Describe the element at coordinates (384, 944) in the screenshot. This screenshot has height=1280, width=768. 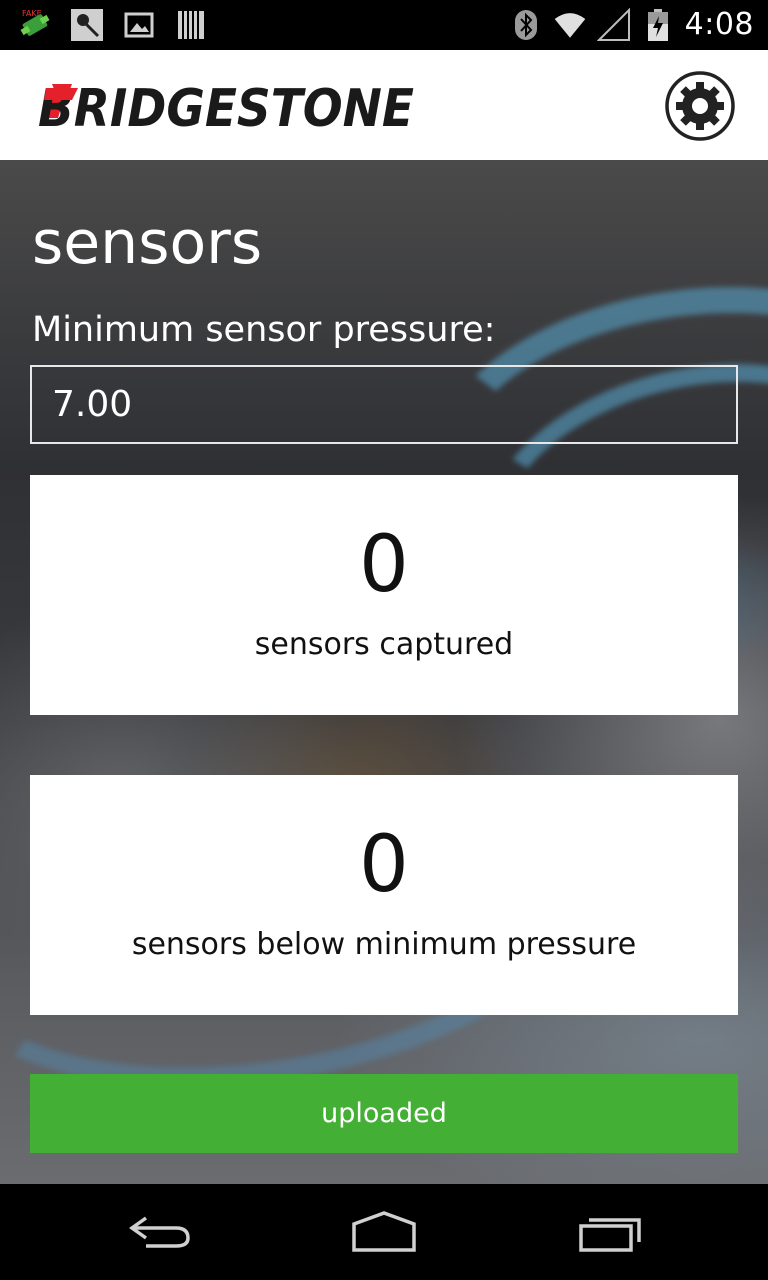
I see `sensors-below-minimum-label: sensors below minimum pressure` at that location.